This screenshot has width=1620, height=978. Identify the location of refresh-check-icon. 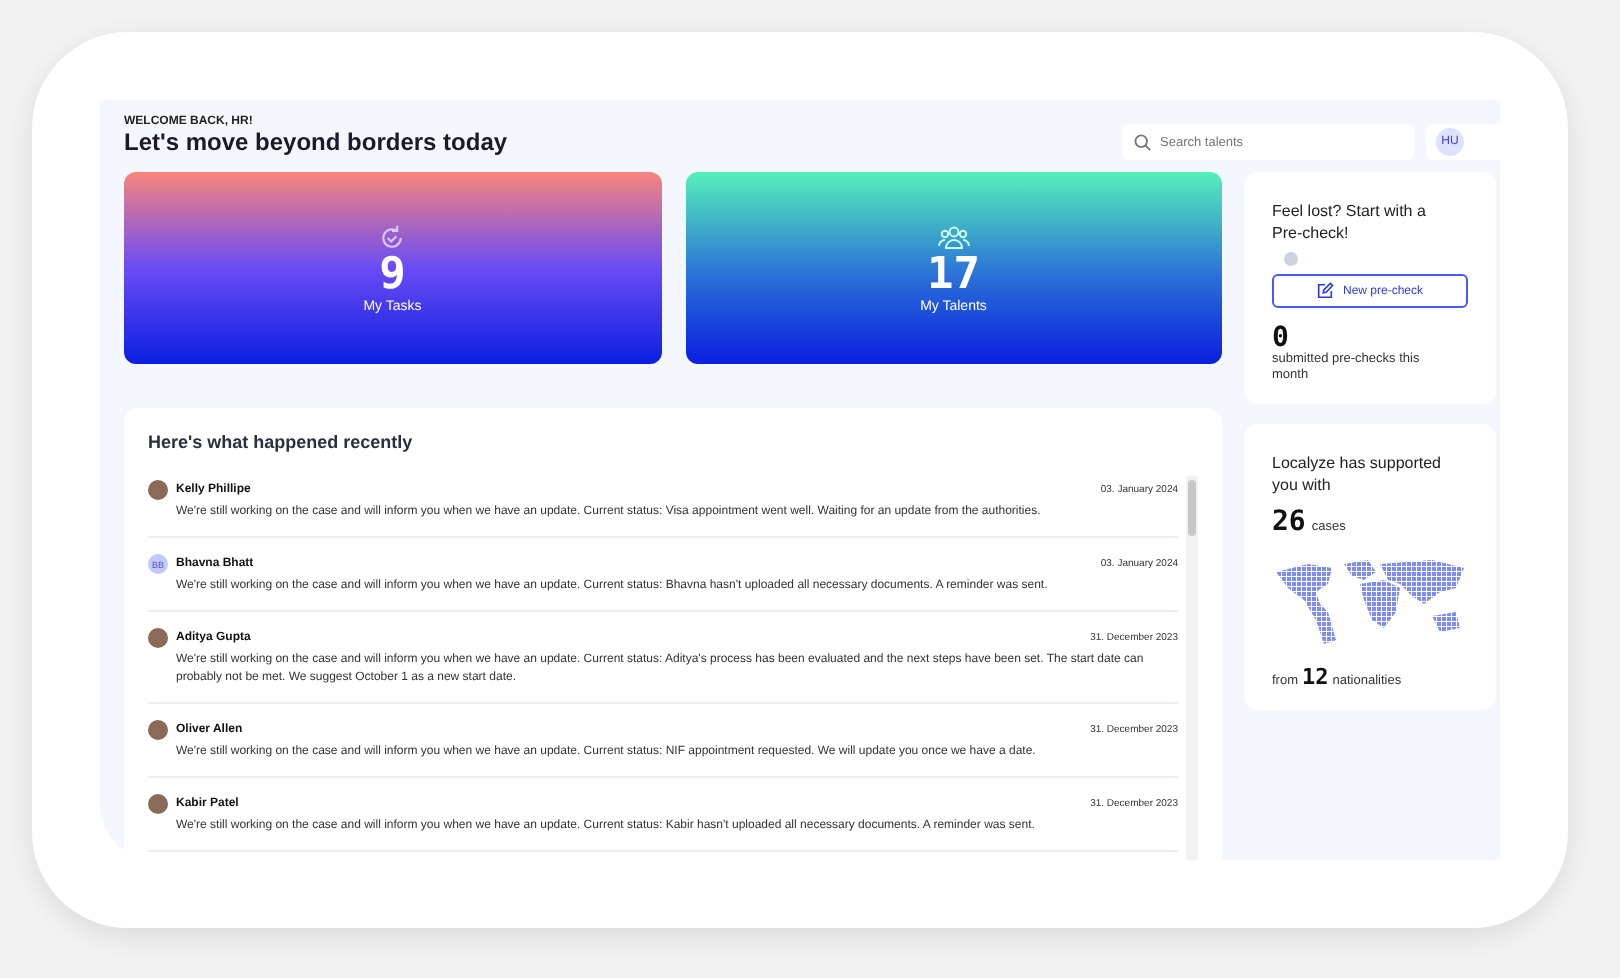
(392, 237).